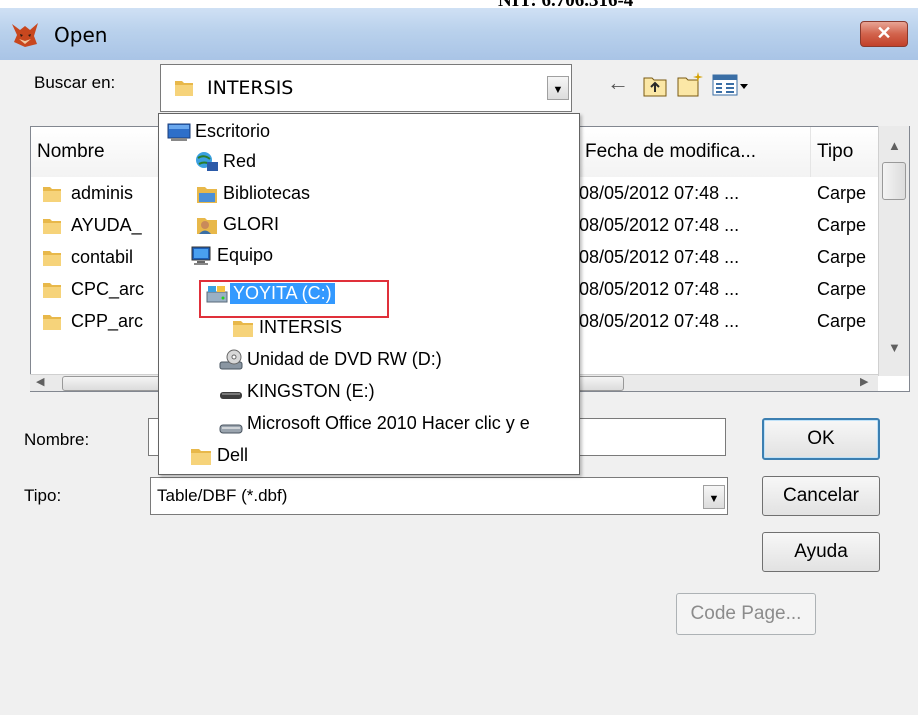 The height and width of the screenshot is (715, 918). I want to click on foxpro-fox-icon, so click(25, 35).